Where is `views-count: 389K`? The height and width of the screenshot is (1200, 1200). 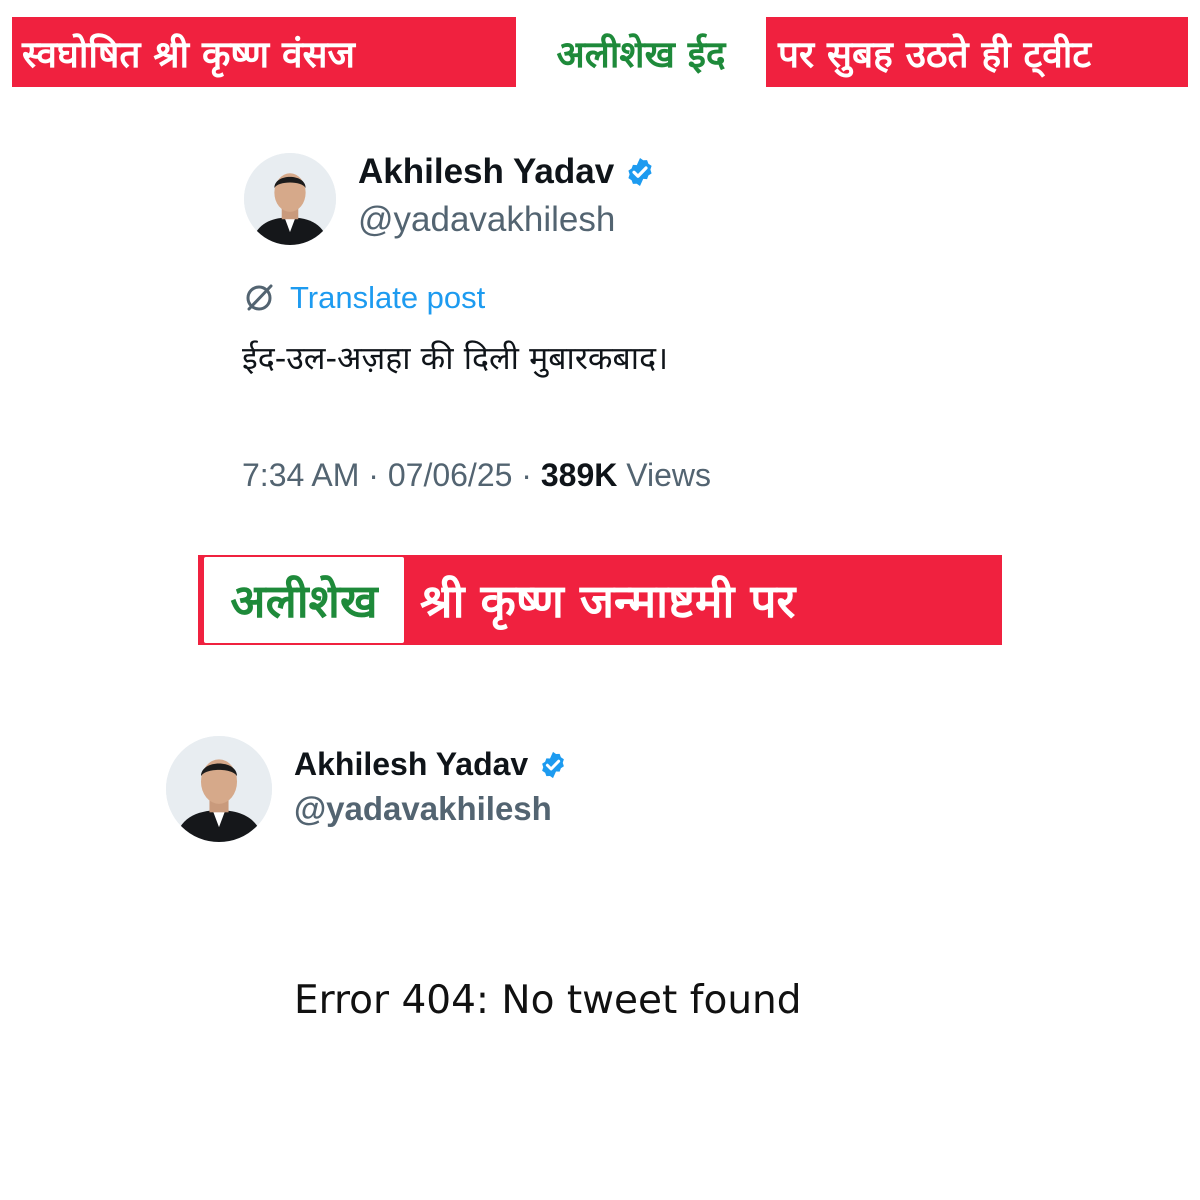
views-count: 389K is located at coordinates (579, 475).